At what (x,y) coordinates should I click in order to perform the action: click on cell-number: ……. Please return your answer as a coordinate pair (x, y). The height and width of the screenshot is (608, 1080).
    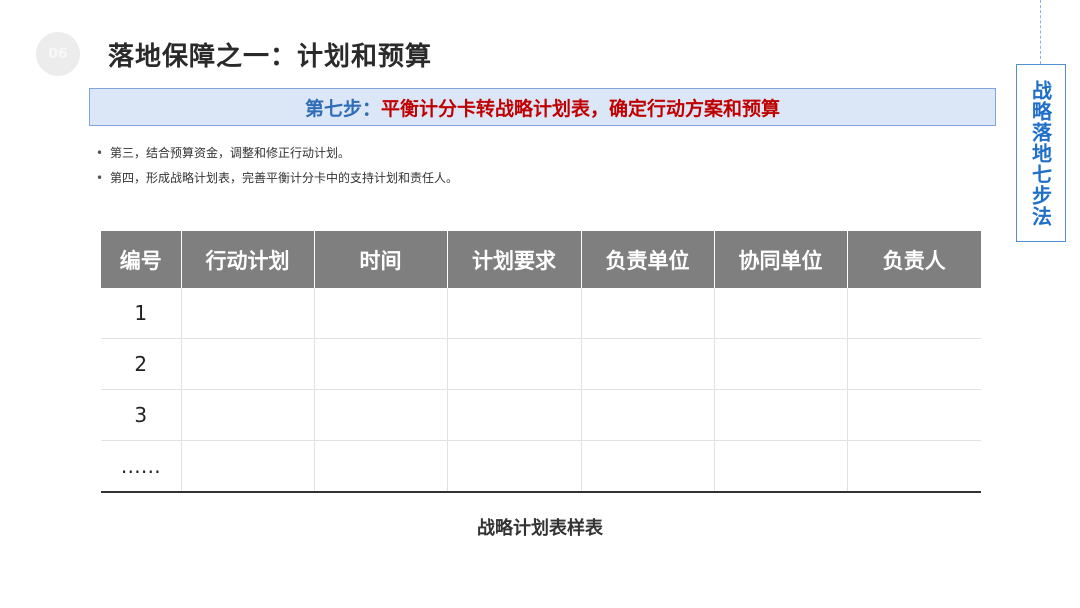
    Looking at the image, I should click on (141, 466).